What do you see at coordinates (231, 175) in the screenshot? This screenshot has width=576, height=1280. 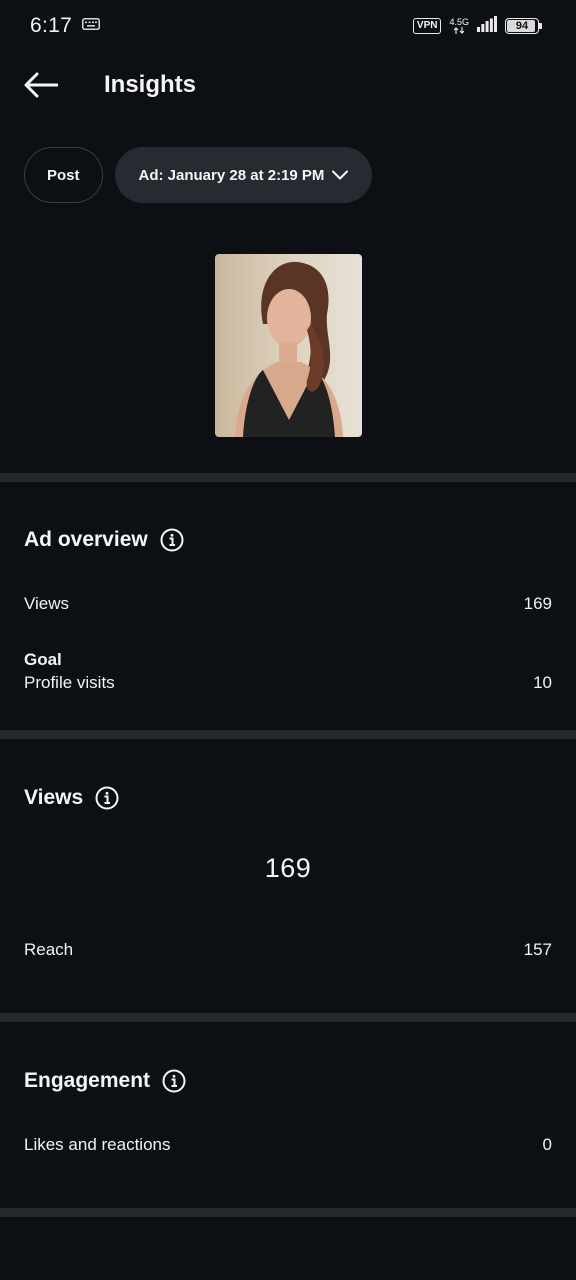 I see `ad-date-label: Ad: January 28 at 2:19 PM` at bounding box center [231, 175].